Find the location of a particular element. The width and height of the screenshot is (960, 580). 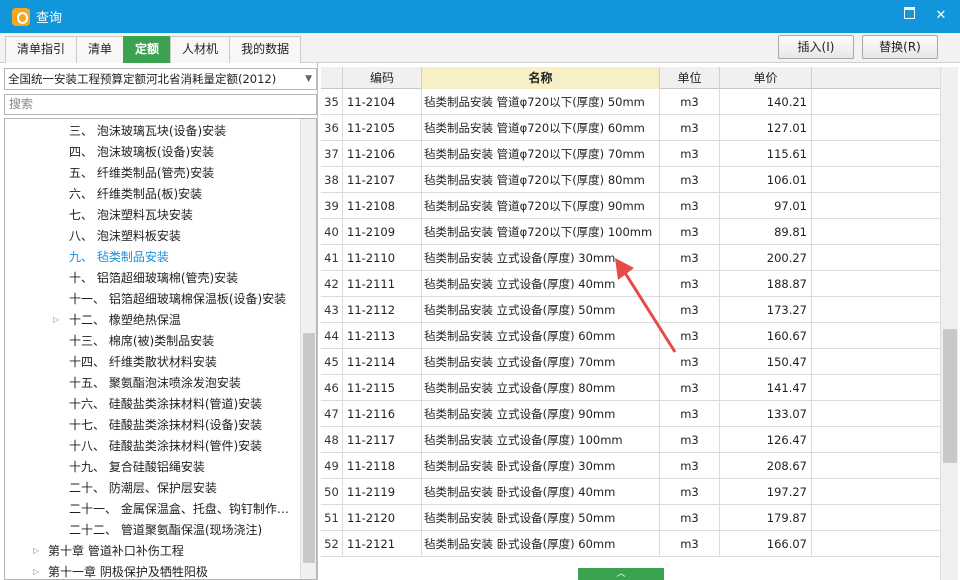

table-row: 47 11-2116 毡类制品安装 立式设备(厚度) 90mm m3 133.07 is located at coordinates (630, 414).